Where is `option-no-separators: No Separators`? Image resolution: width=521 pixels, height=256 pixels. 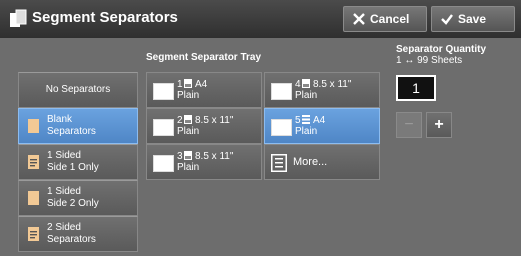
option-no-separators: No Separators is located at coordinates (78, 90).